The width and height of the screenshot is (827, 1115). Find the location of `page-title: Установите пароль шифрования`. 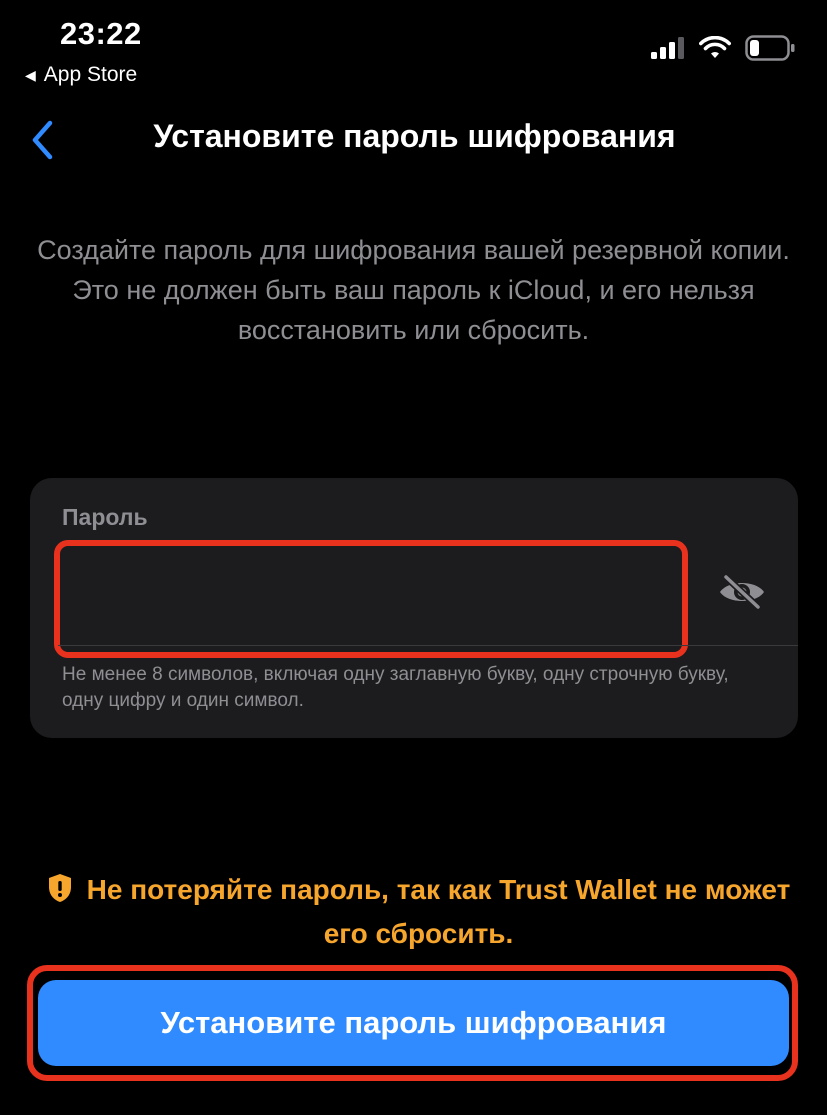

page-title: Установите пароль шифрования is located at coordinates (413, 136).